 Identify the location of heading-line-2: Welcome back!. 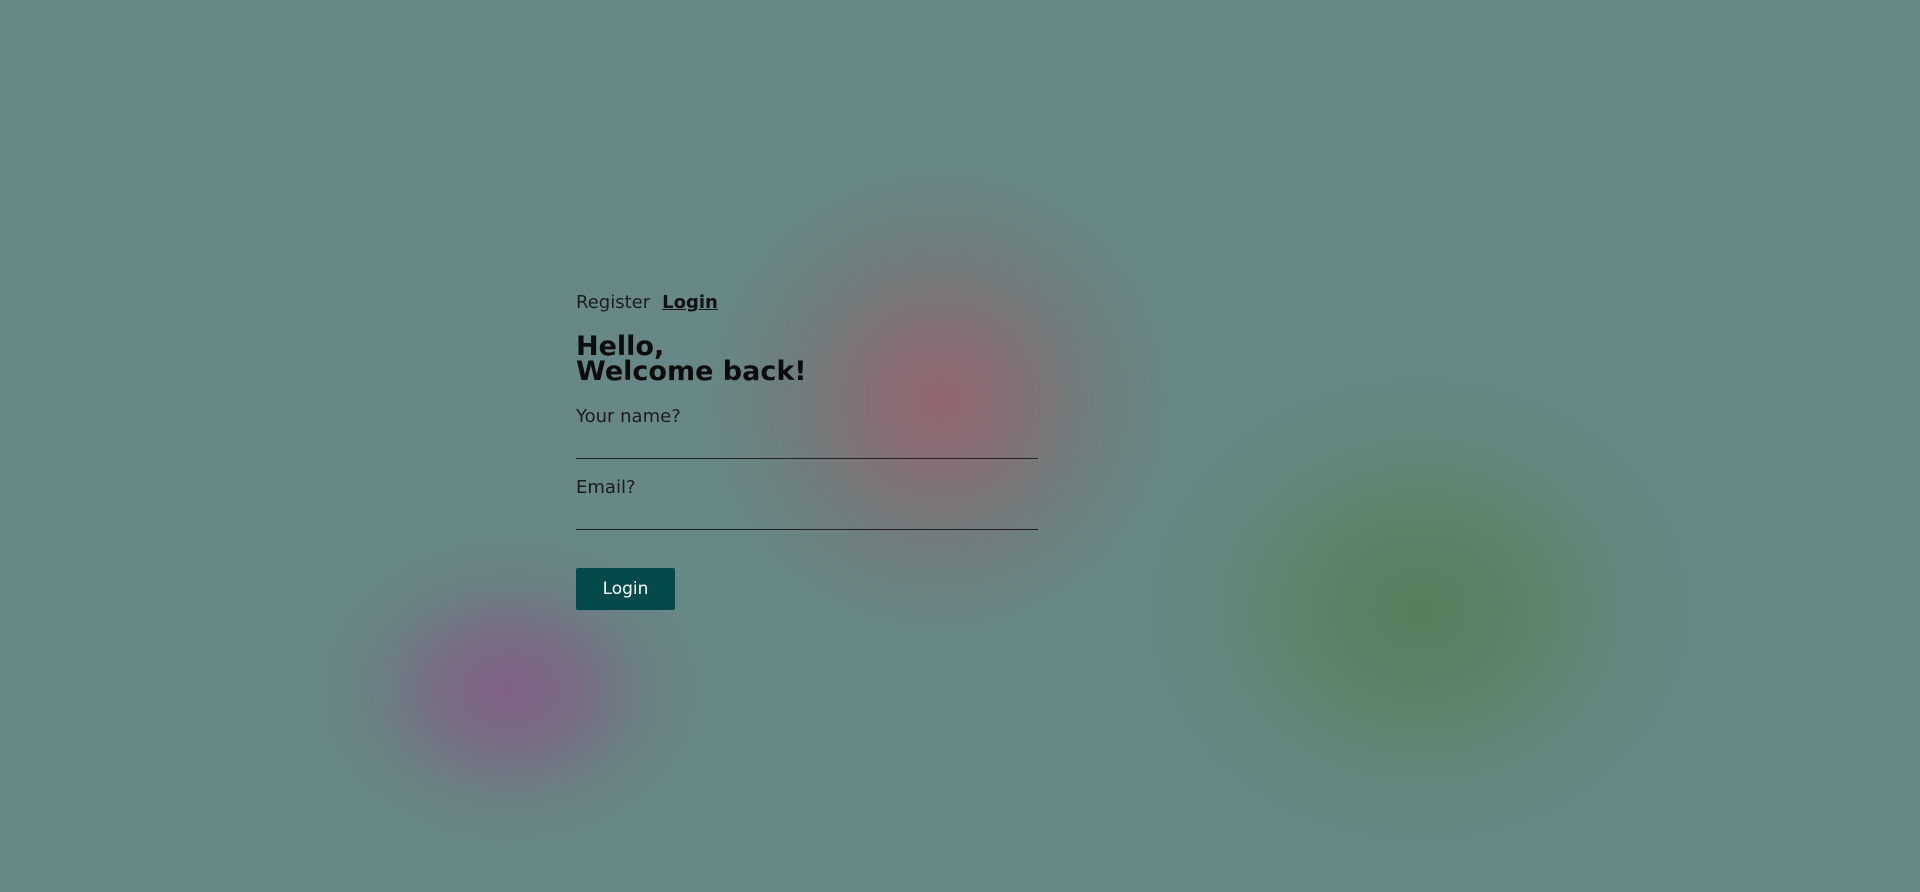
(691, 371).